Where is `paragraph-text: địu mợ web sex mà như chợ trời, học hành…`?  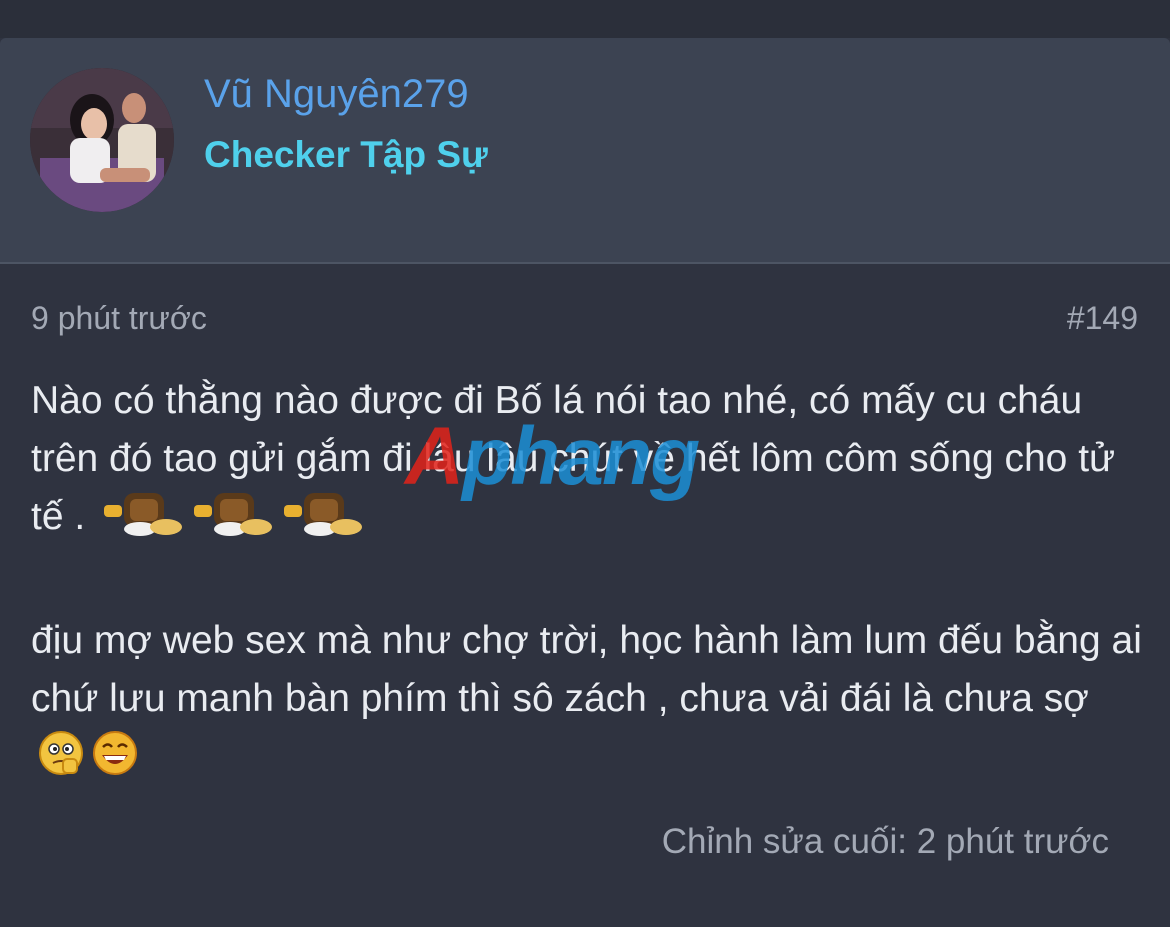 paragraph-text: địu mợ web sex mà như chợ trời, học hành… is located at coordinates (586, 669).